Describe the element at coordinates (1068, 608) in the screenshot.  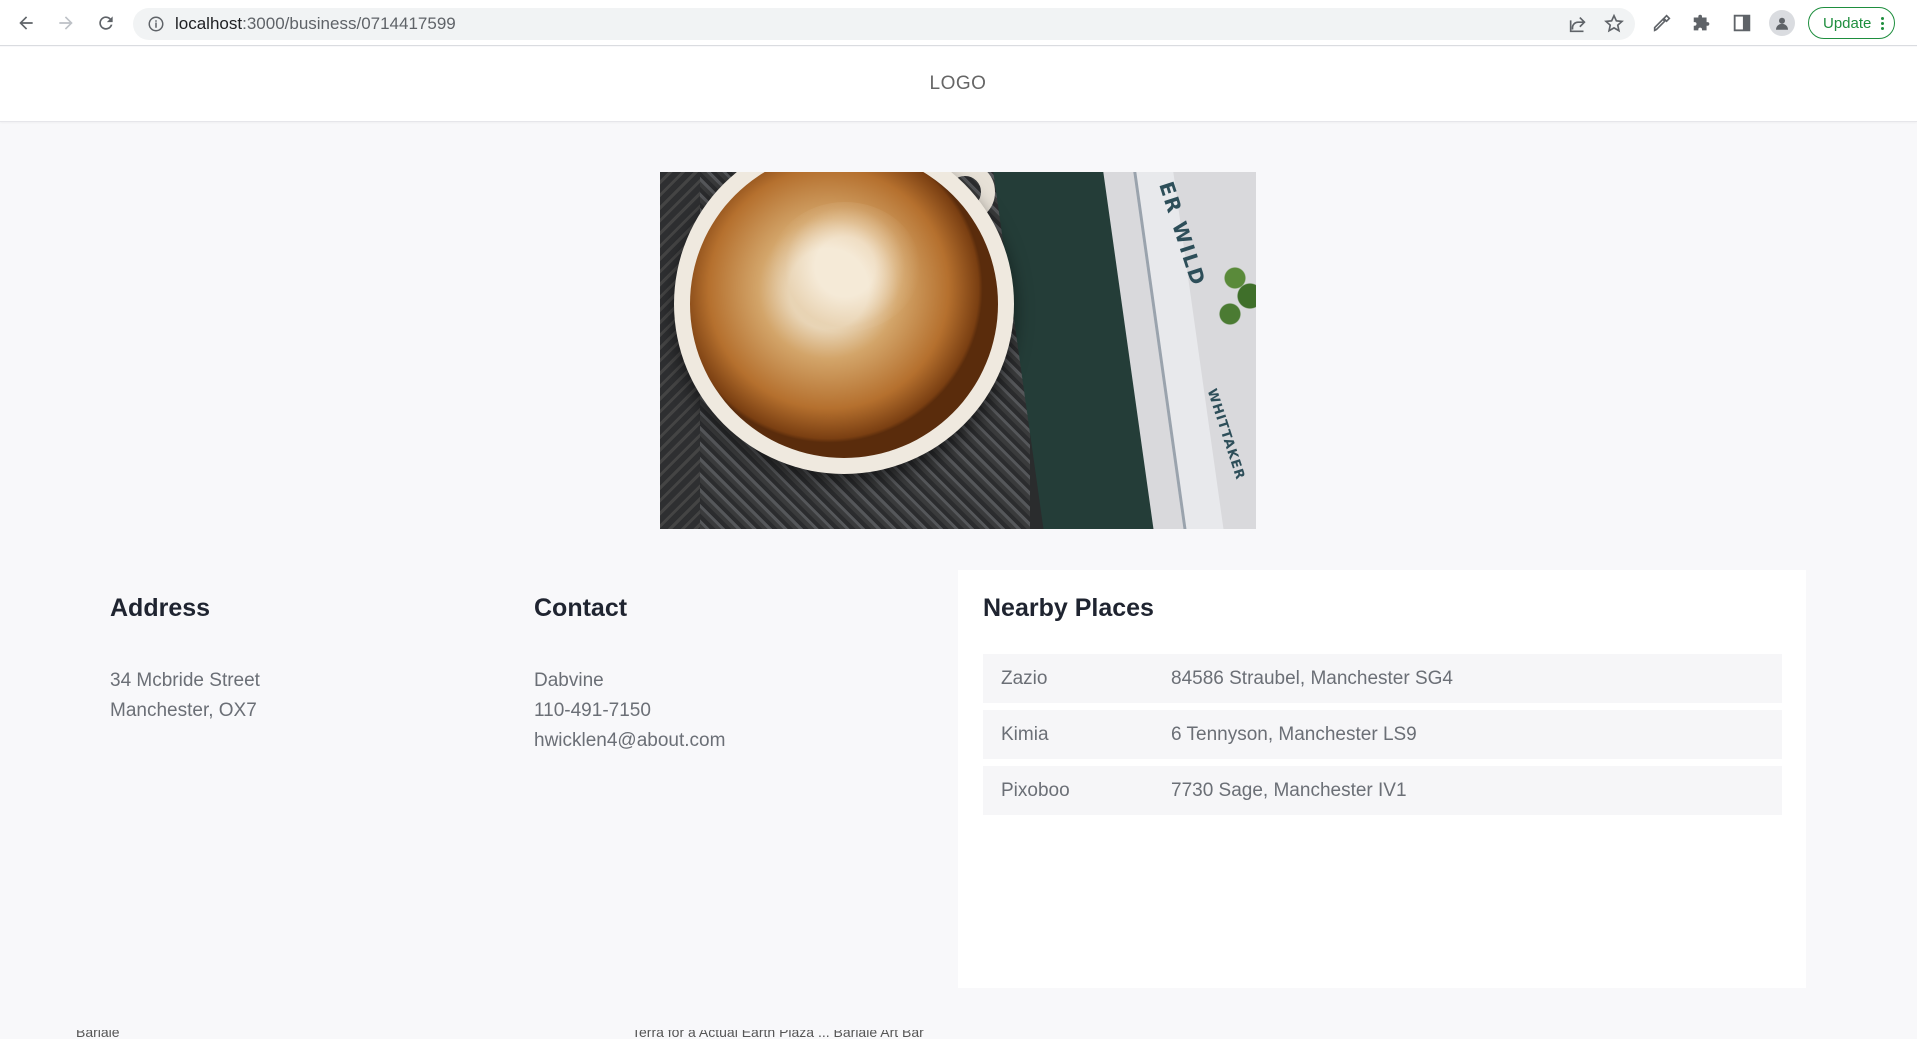
I see `nearby-title: Nearby Places` at that location.